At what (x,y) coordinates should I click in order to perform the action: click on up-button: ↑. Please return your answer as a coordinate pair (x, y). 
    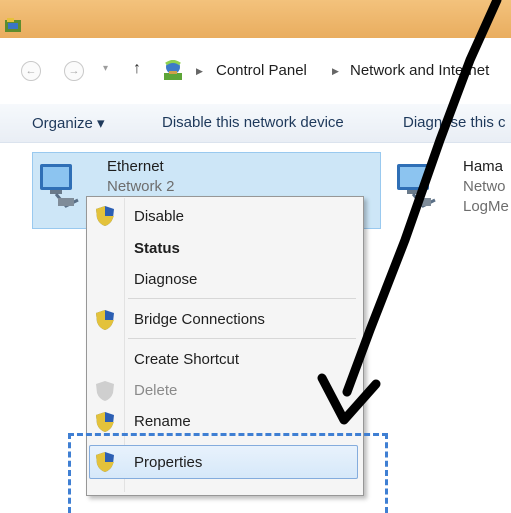
    Looking at the image, I should click on (137, 69).